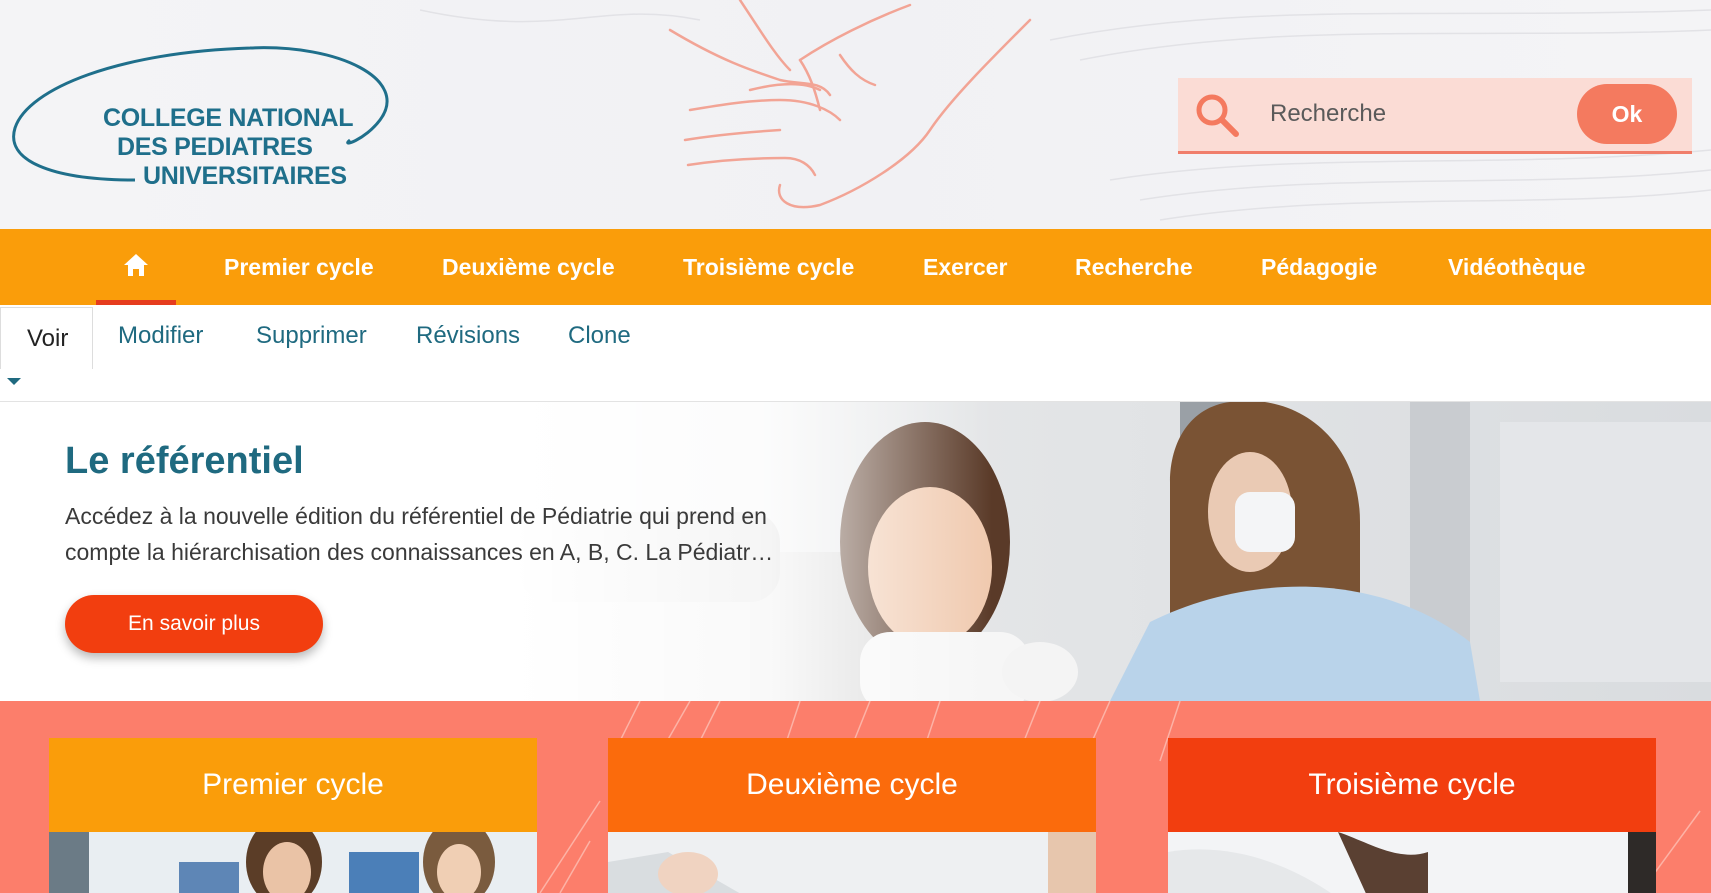  I want to click on nav-item-exercer: Exercer, so click(965, 267).